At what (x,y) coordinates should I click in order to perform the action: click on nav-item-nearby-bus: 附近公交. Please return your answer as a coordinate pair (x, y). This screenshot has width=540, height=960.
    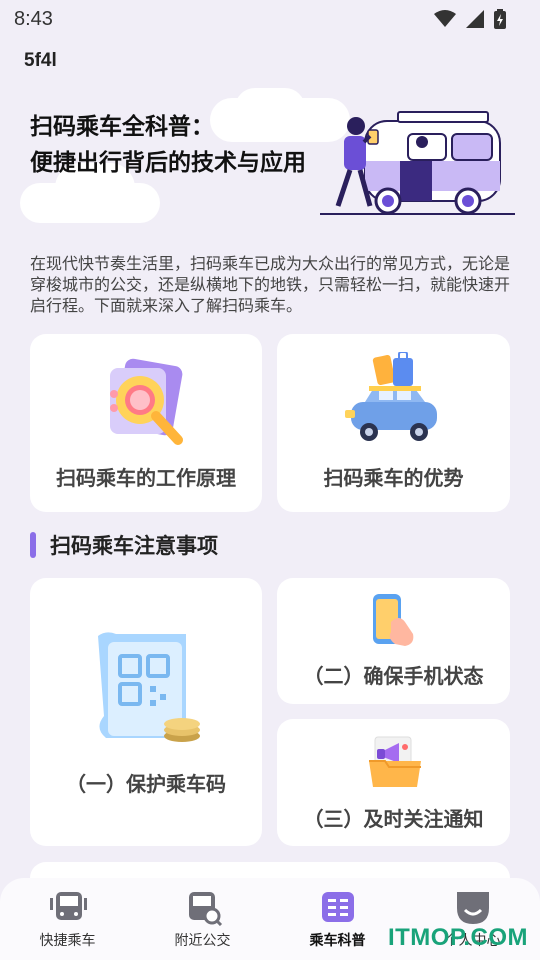
    Looking at the image, I should click on (203, 920).